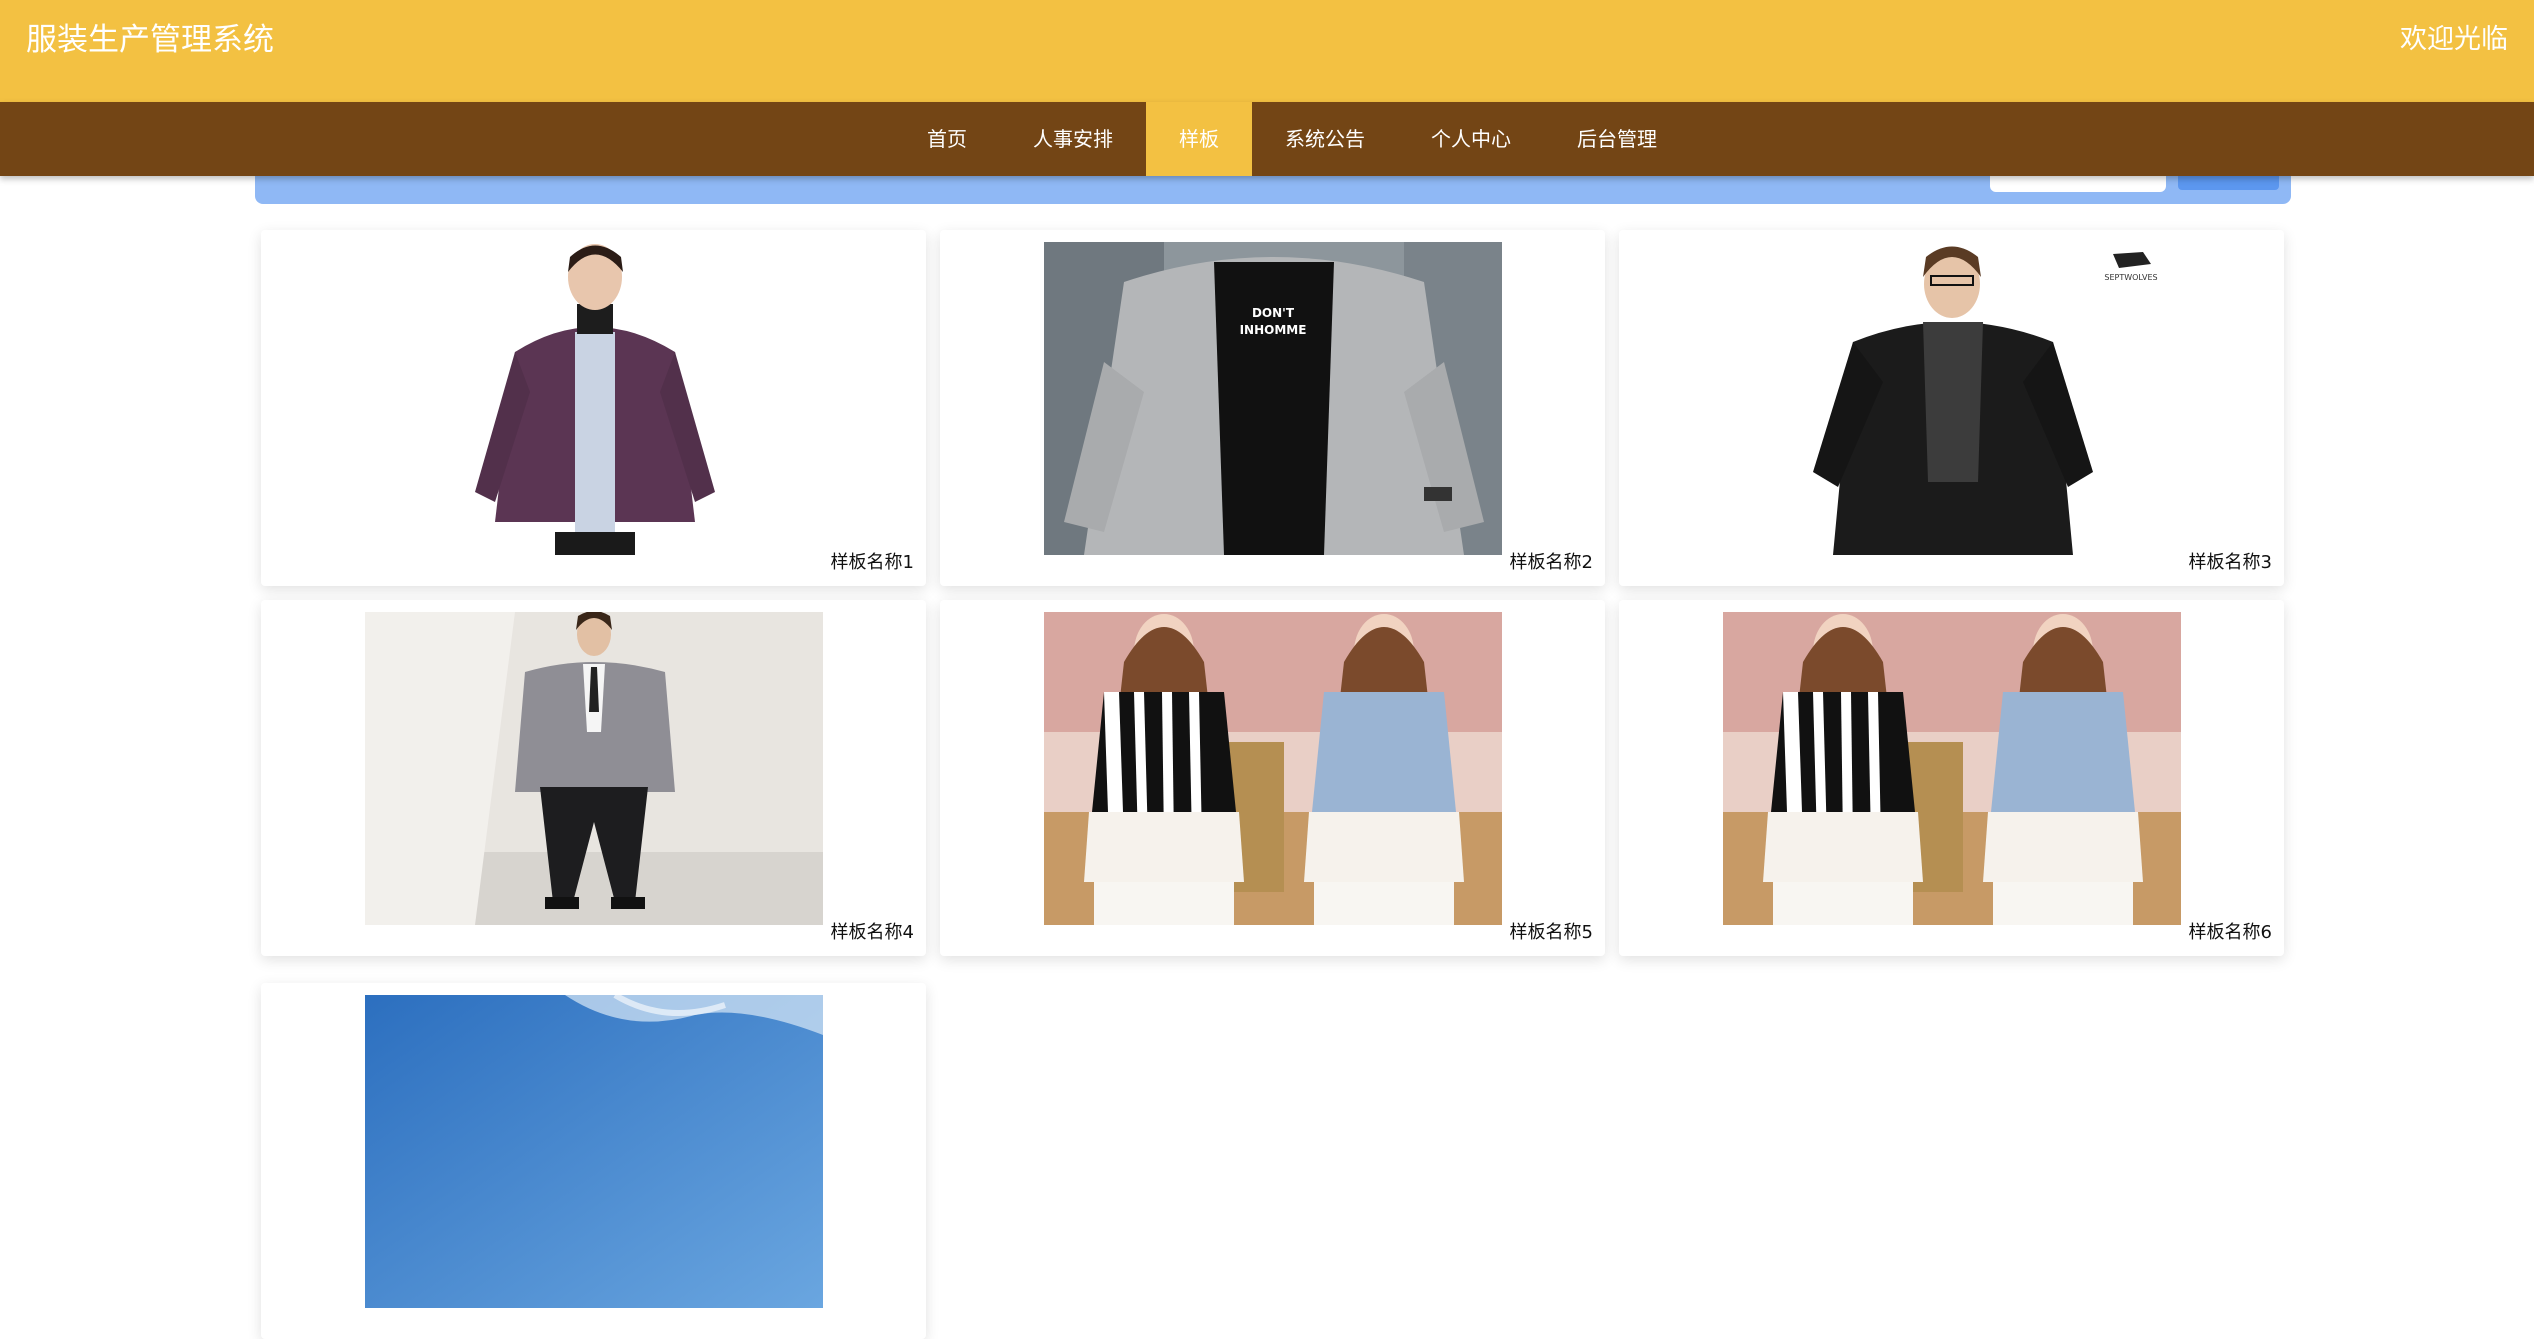  I want to click on sample-card, so click(593, 1161).